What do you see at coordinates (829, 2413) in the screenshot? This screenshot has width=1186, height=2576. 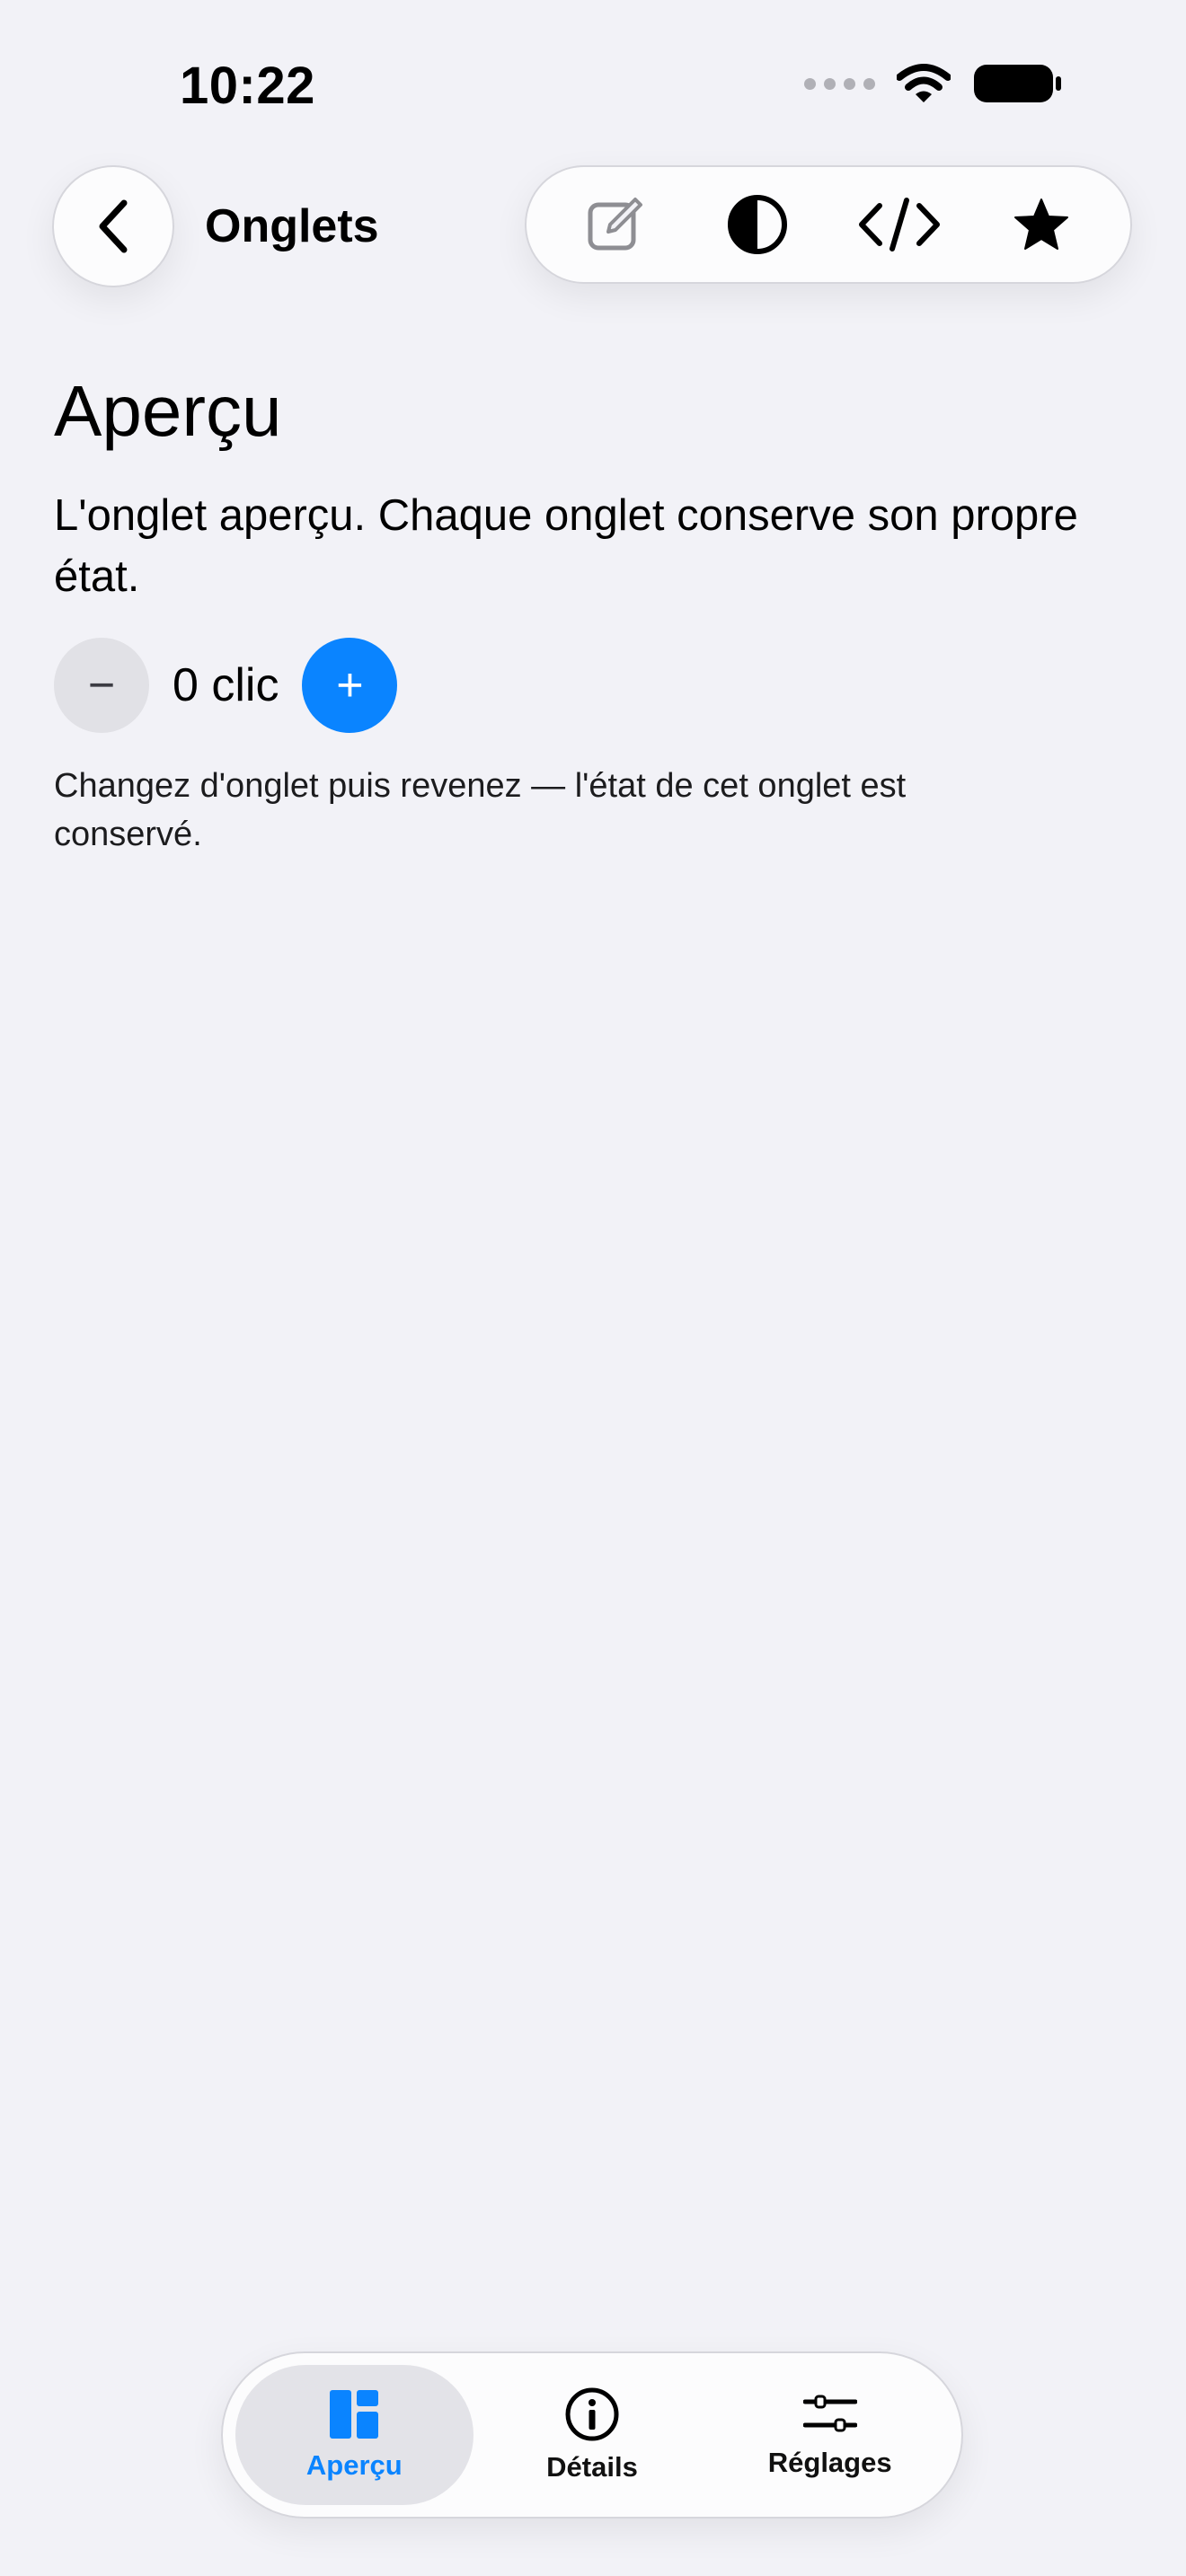 I see `sliders-icon` at bounding box center [829, 2413].